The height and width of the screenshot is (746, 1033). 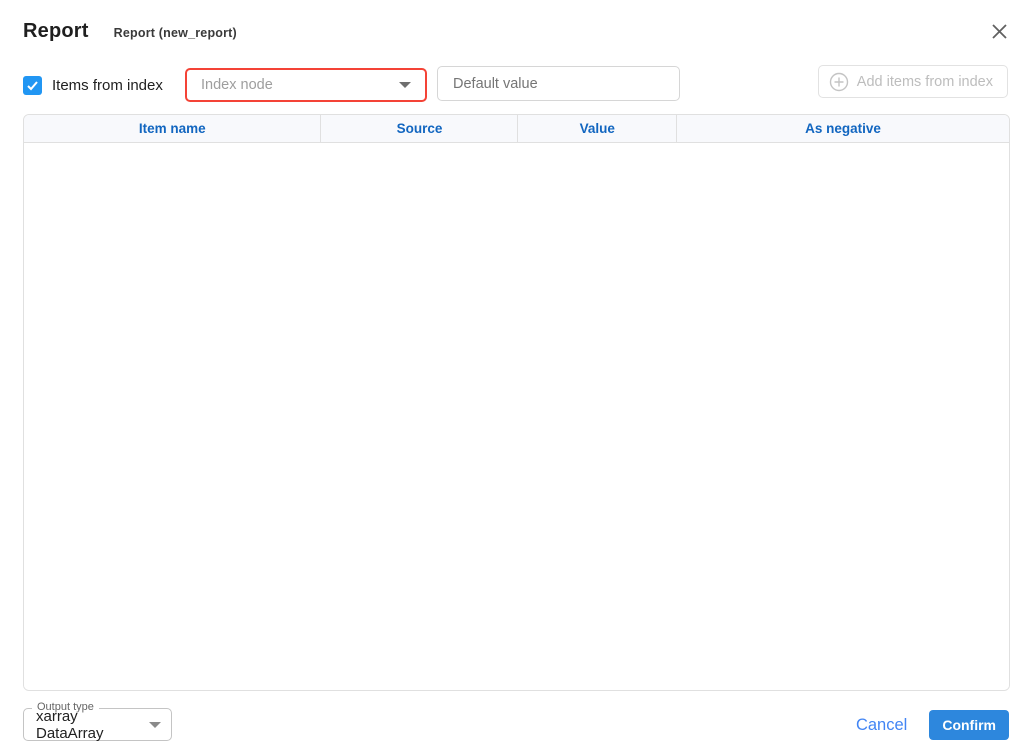 I want to click on items-from-index-label: Items from index, so click(x=107, y=85).